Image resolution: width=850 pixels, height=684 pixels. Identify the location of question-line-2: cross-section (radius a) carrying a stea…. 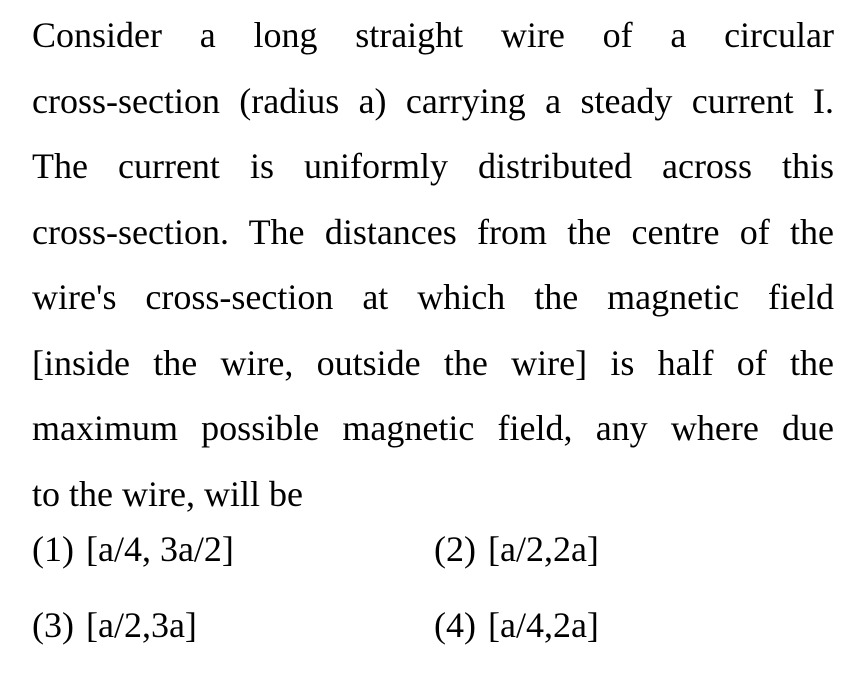
(433, 100).